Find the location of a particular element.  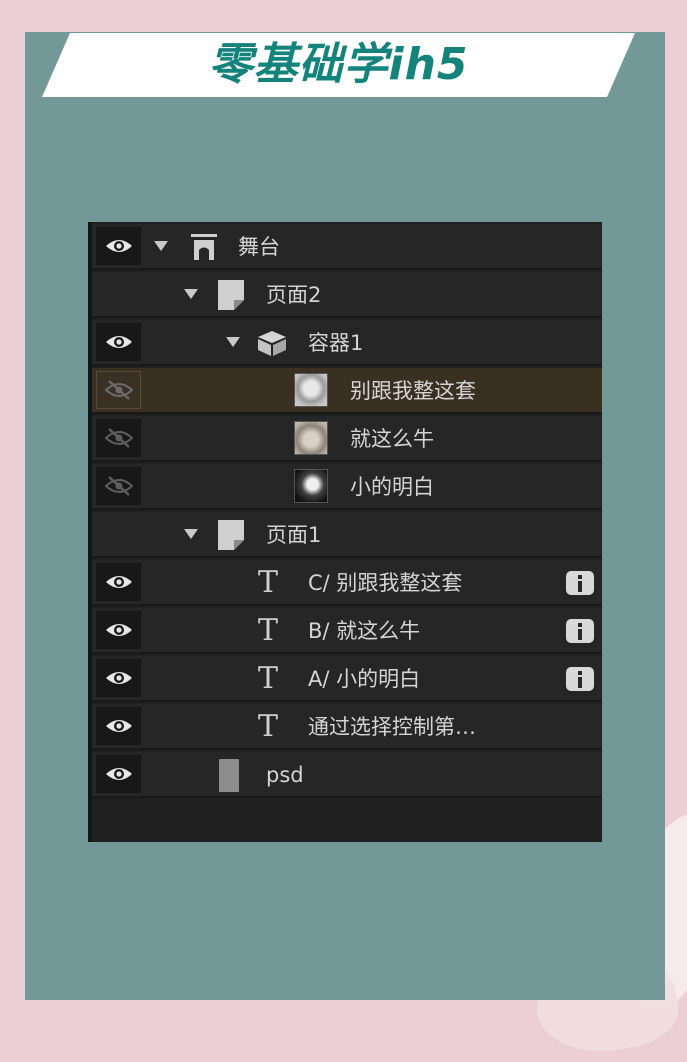

layer-label: 页面1 is located at coordinates (294, 535).